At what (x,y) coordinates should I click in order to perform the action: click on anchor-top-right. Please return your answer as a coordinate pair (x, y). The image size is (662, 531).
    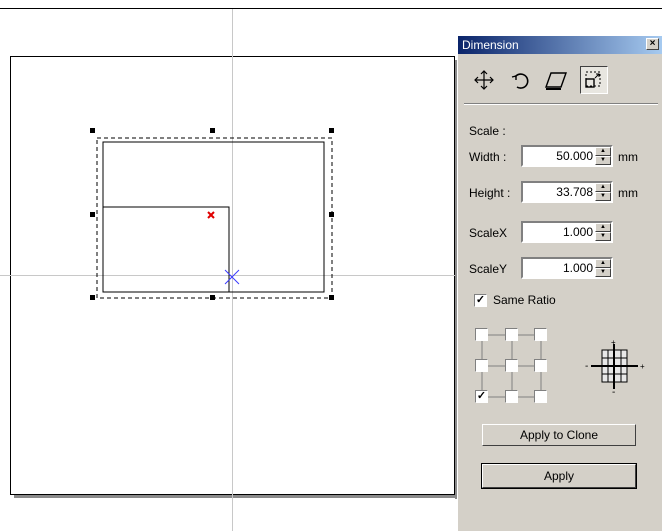
    Looking at the image, I should click on (540, 334).